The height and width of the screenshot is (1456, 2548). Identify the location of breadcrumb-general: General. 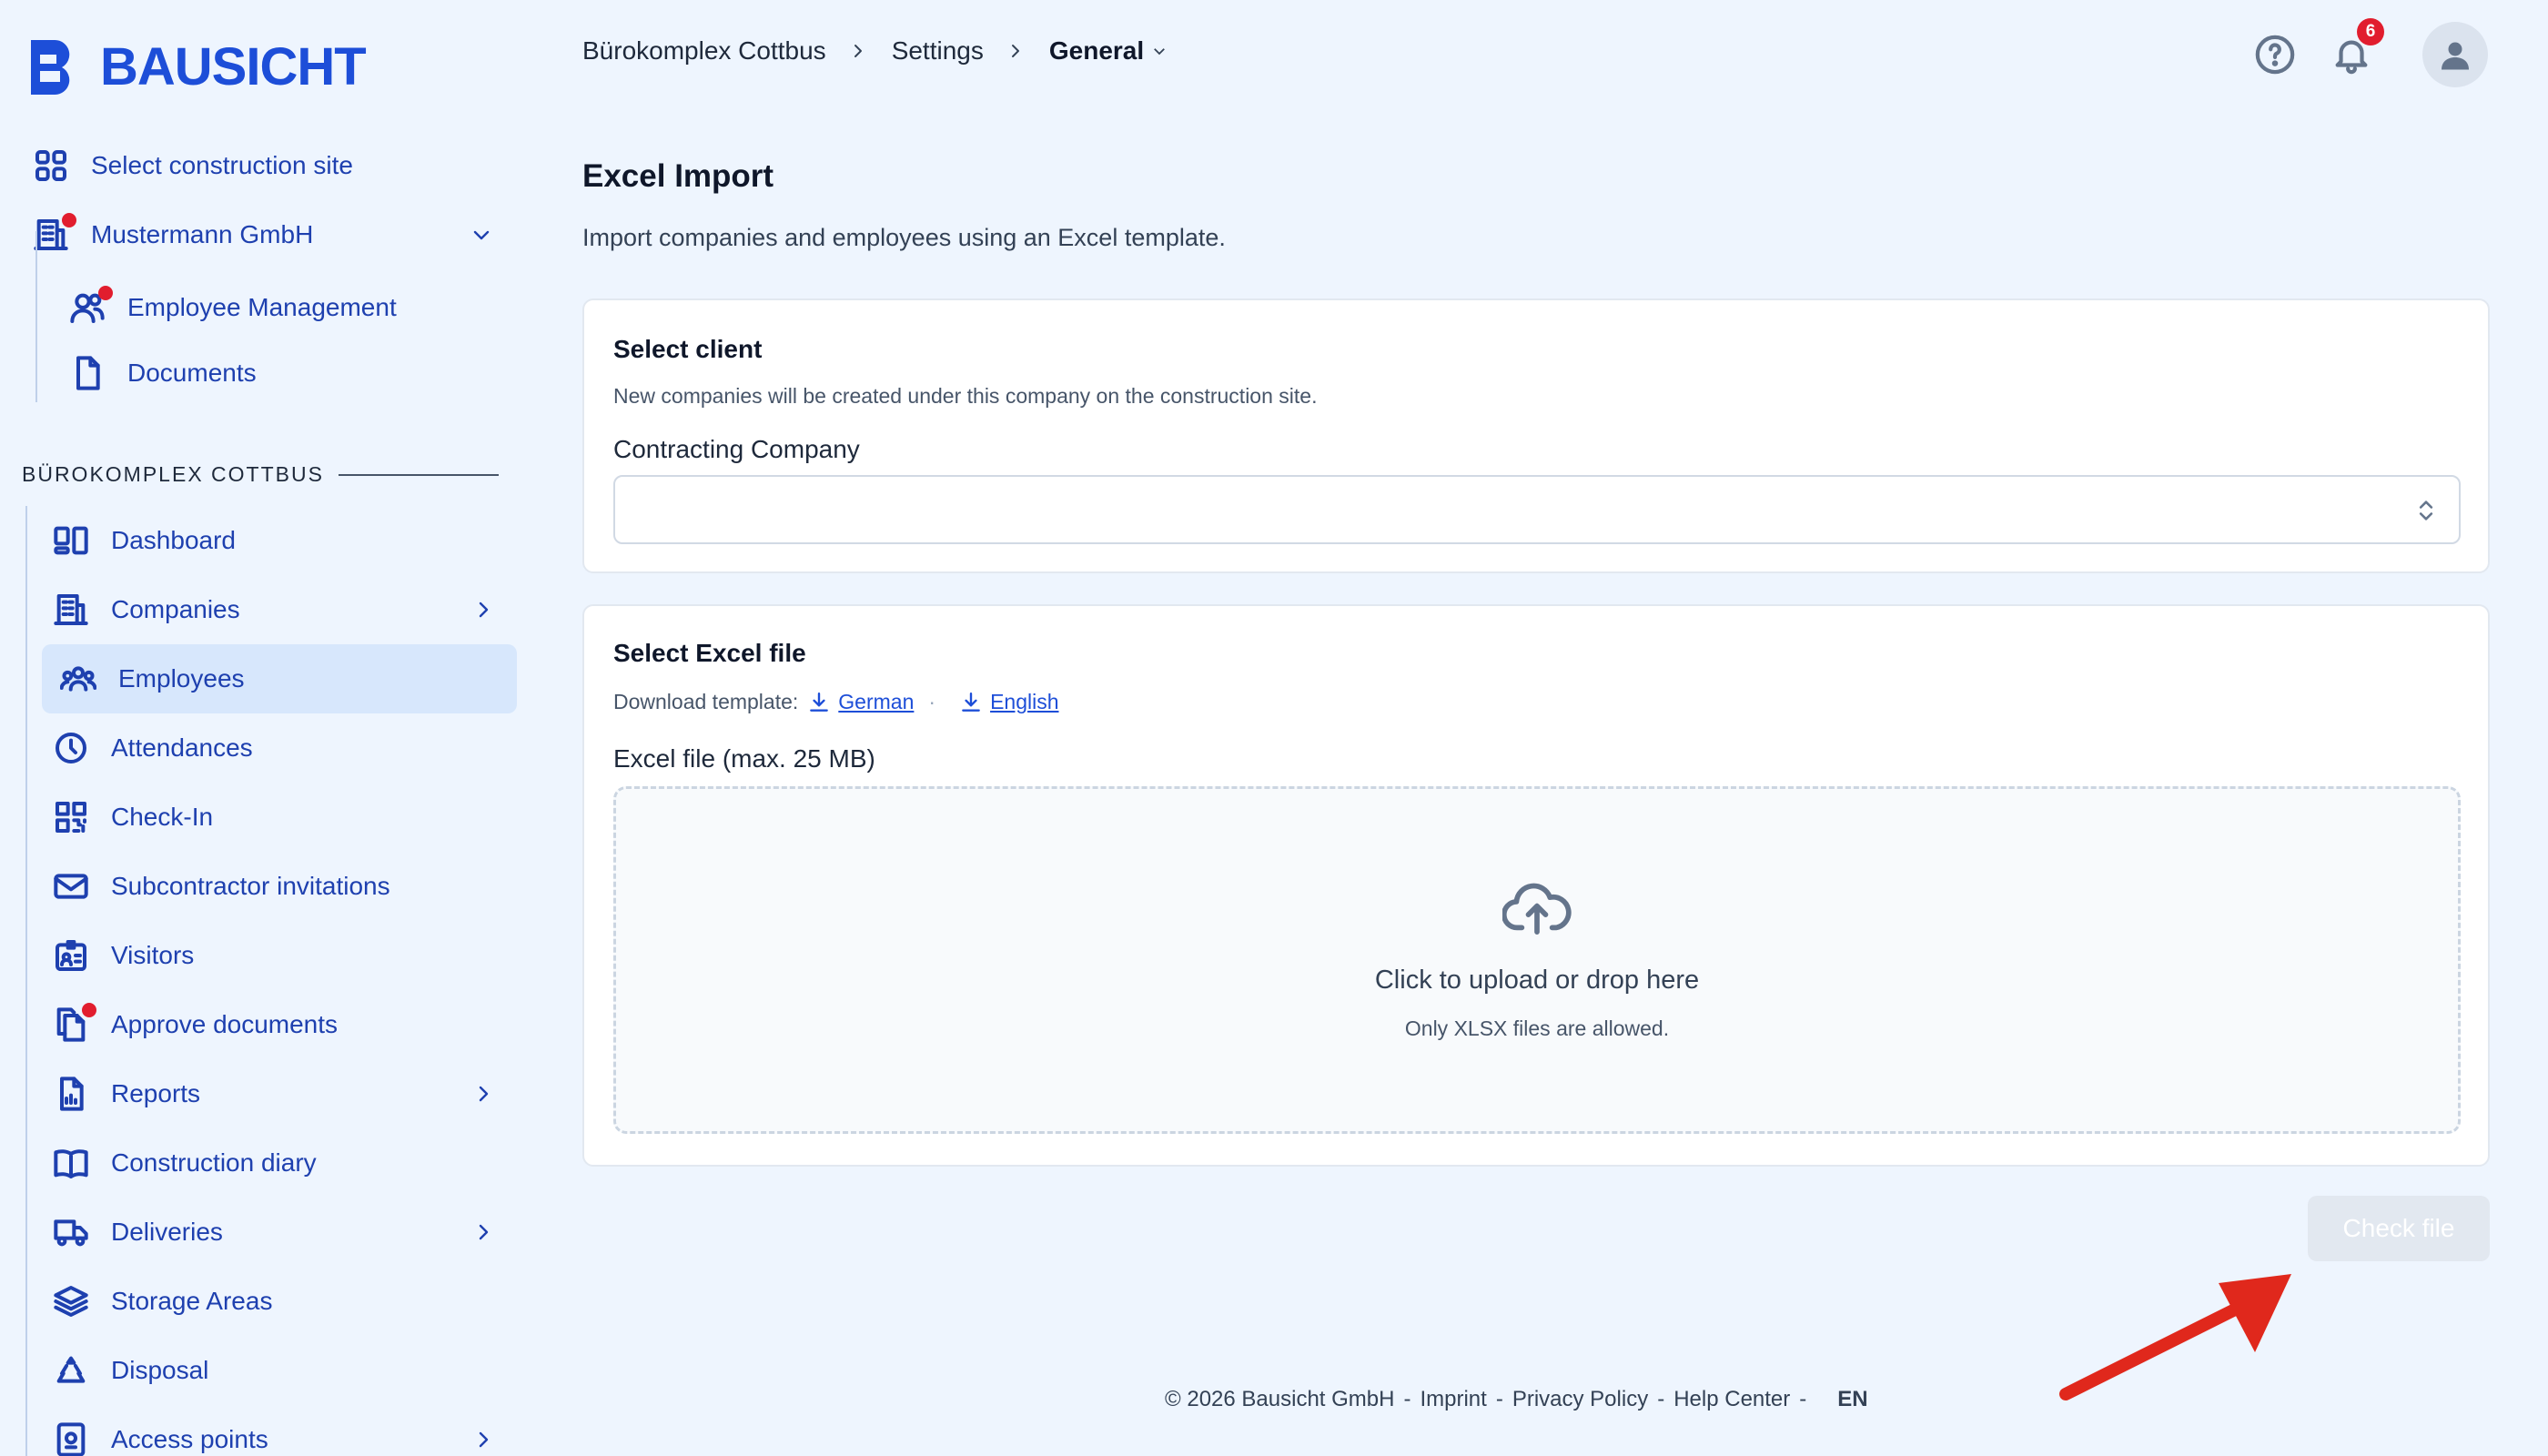
(1097, 50).